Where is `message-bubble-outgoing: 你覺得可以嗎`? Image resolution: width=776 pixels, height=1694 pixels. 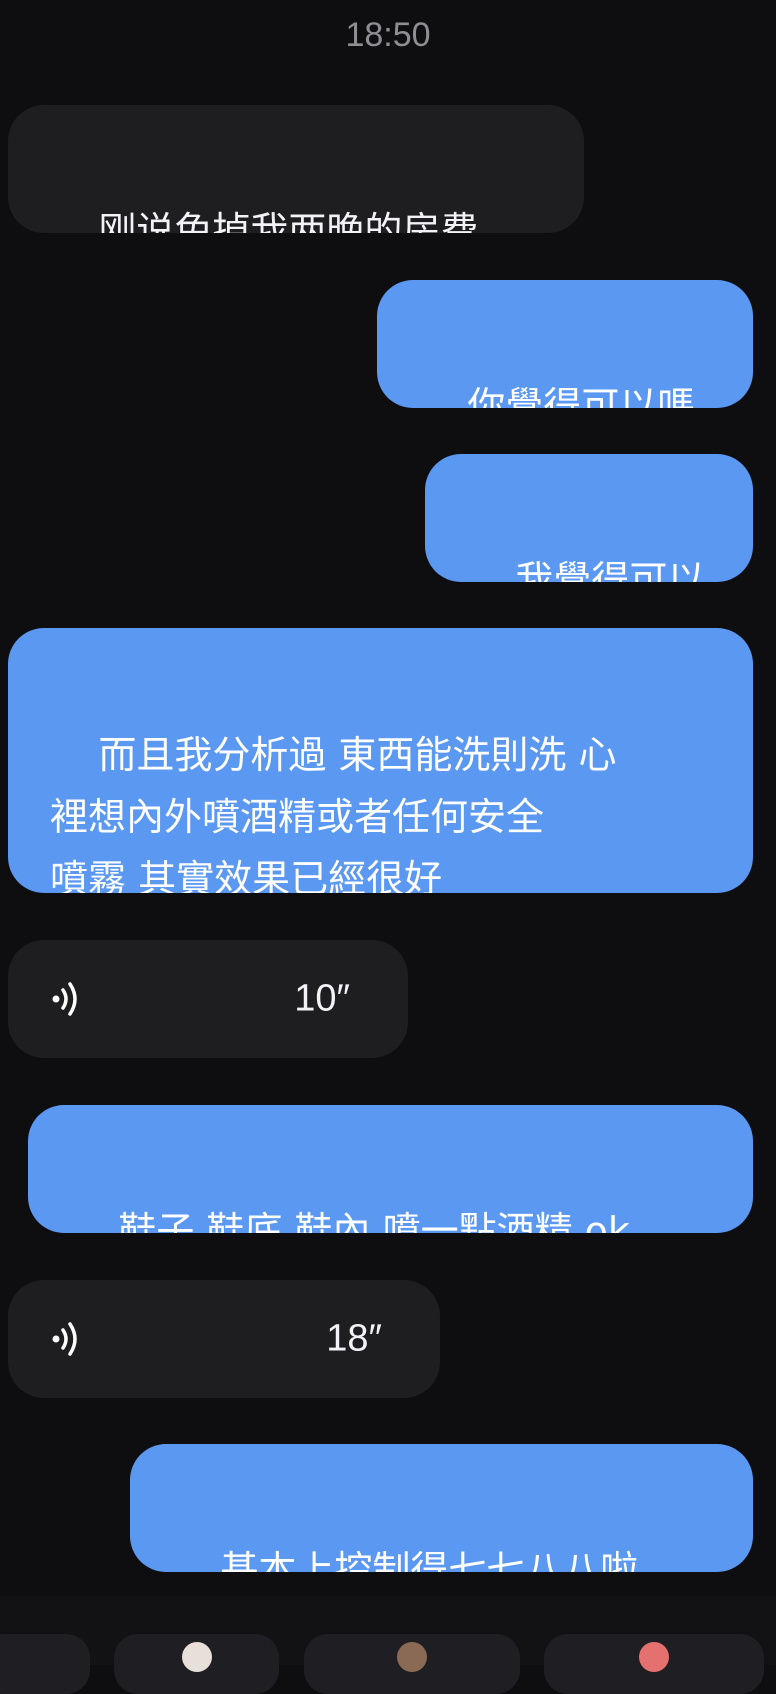
message-bubble-outgoing: 你覺得可以嗎 is located at coordinates (565, 344).